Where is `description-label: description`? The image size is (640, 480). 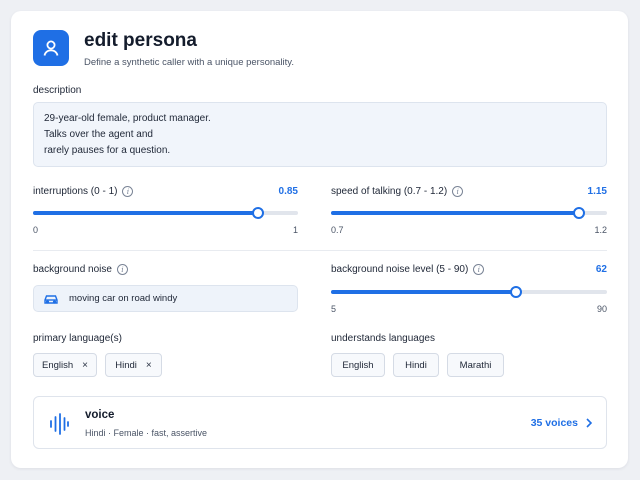 description-label: description is located at coordinates (57, 90).